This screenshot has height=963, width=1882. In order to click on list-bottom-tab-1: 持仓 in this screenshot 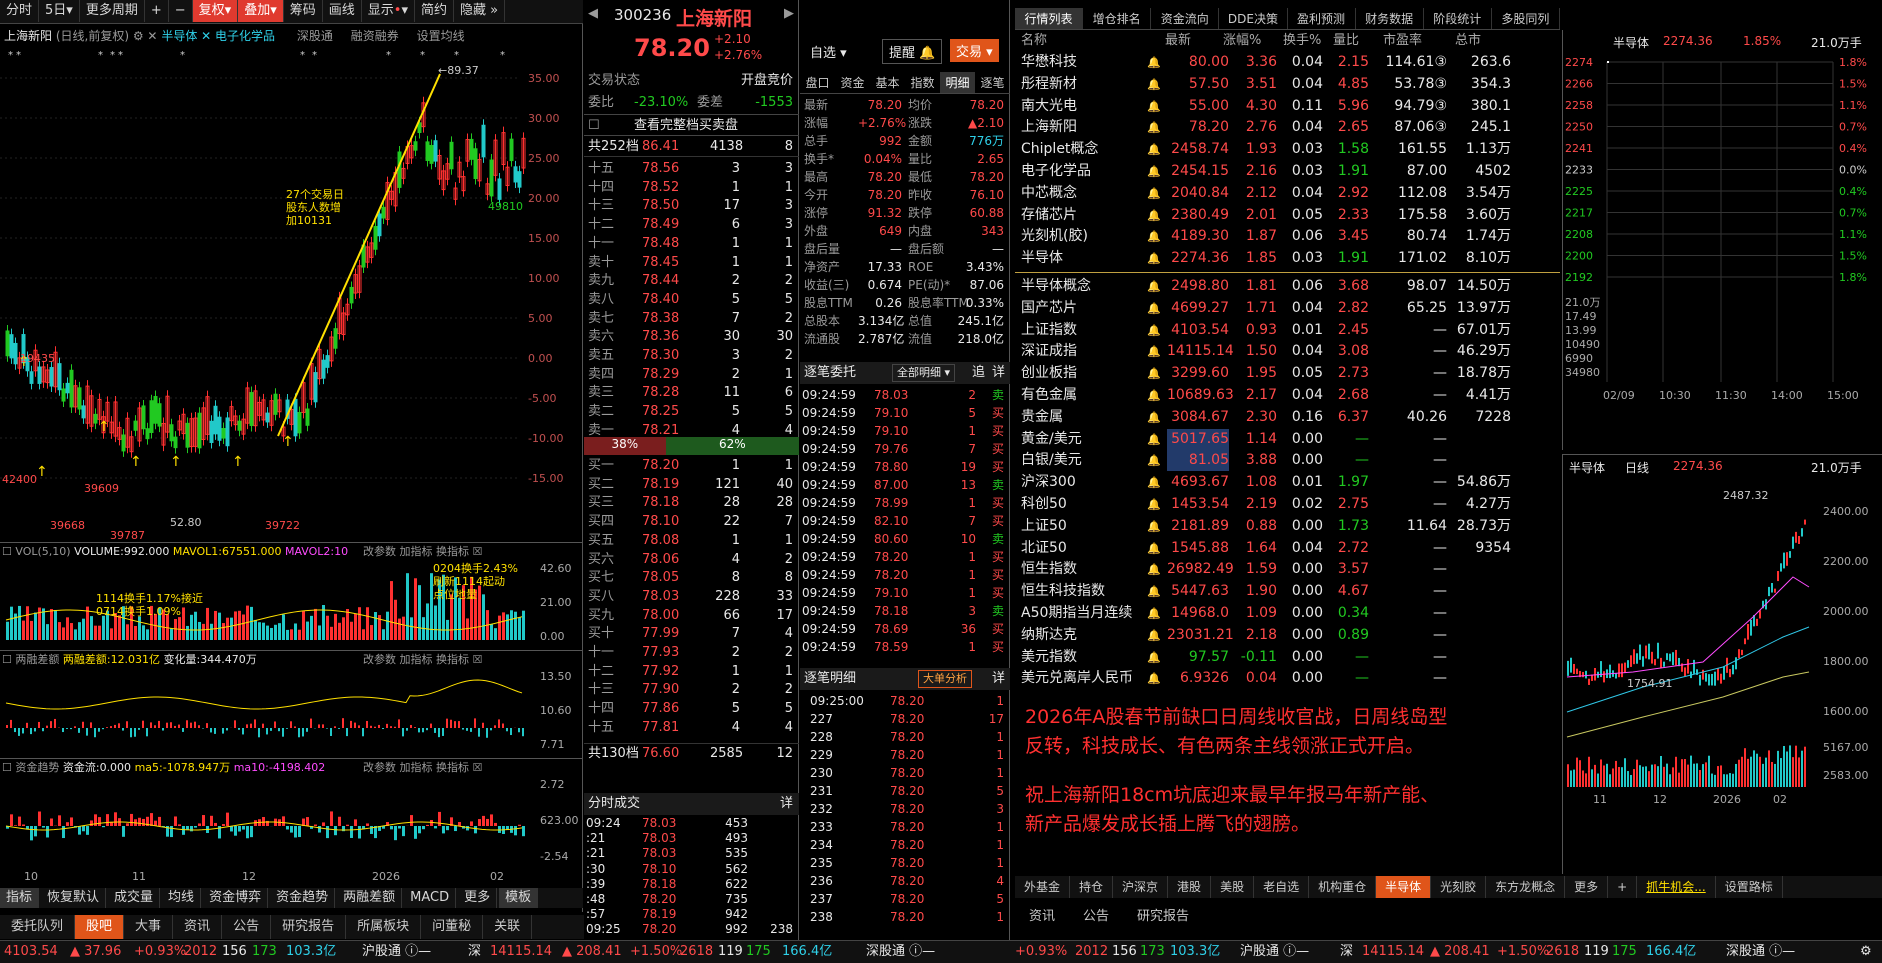, I will do `click(1092, 887)`.